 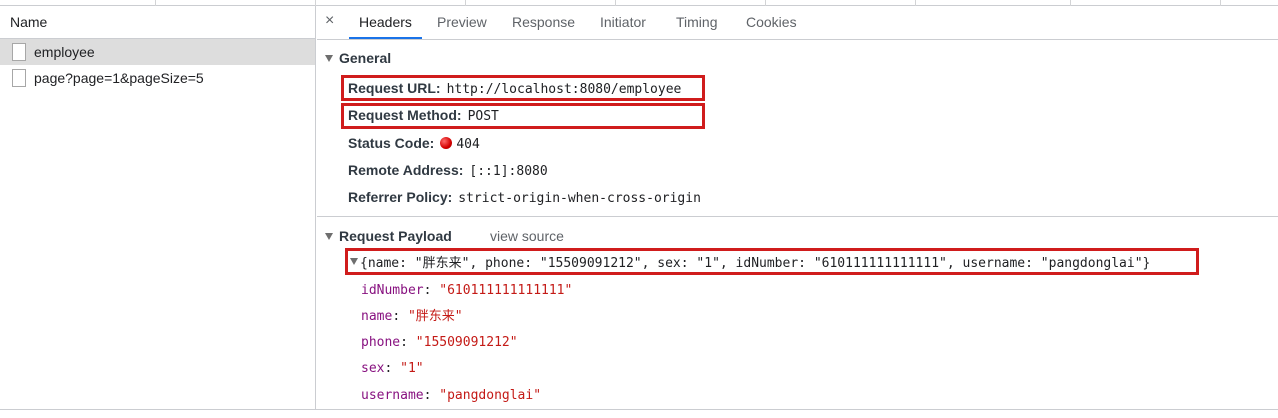 I want to click on tab-preview: Preview, so click(x=462, y=22).